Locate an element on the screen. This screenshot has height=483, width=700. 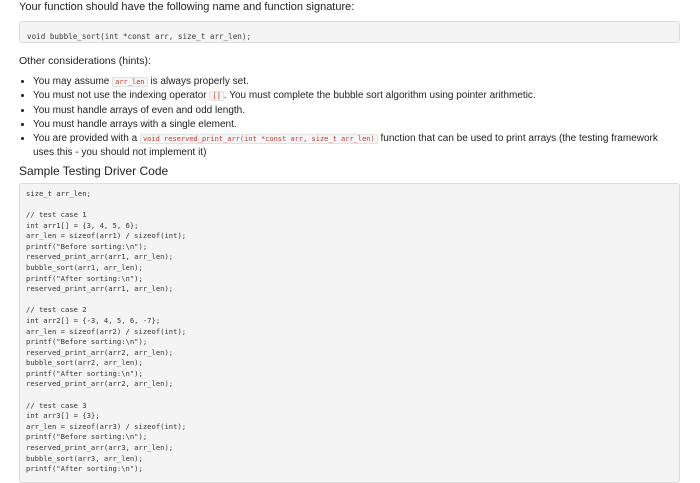
hint-text: You may assume is located at coordinates (73, 81).